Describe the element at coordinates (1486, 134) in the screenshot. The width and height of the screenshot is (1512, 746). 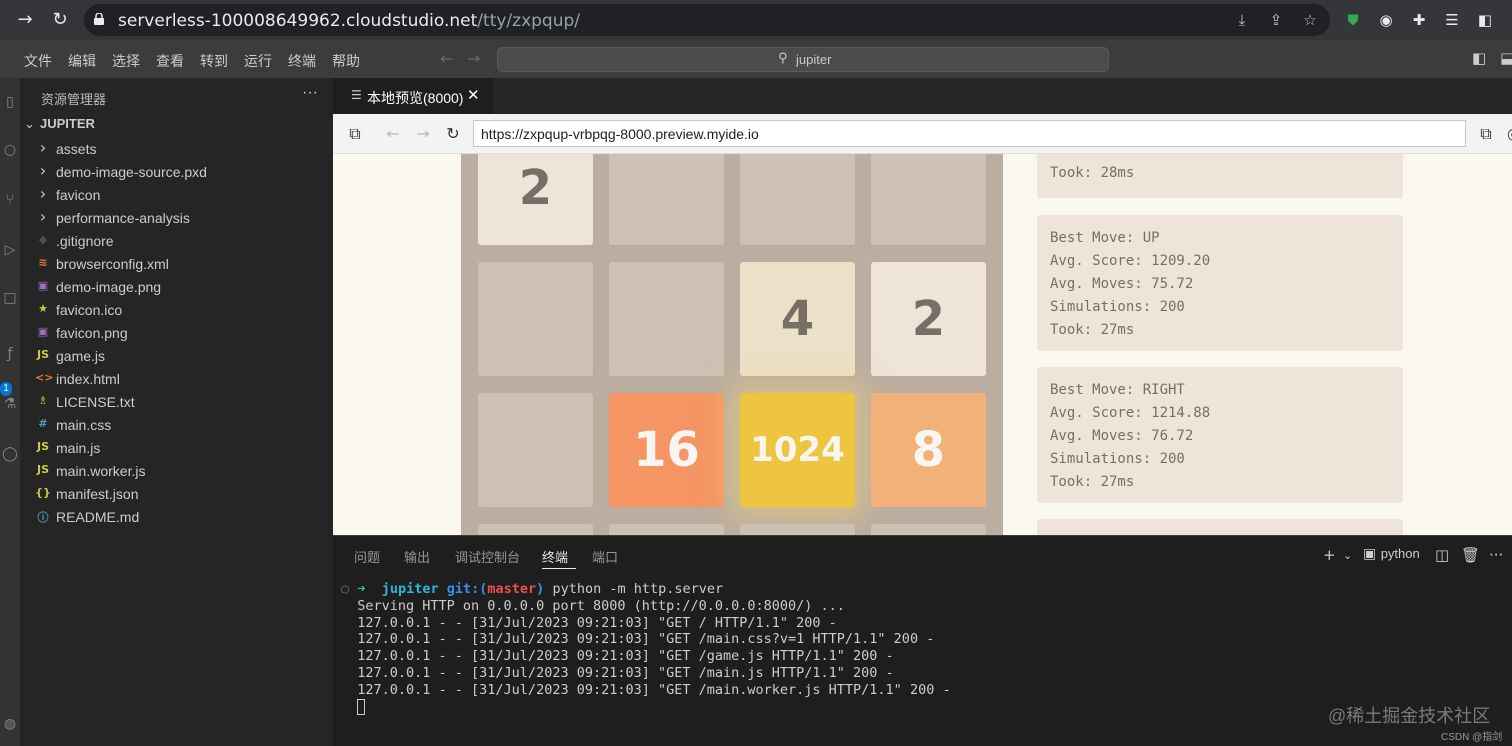
I see `split-view-icon: ⧉` at that location.